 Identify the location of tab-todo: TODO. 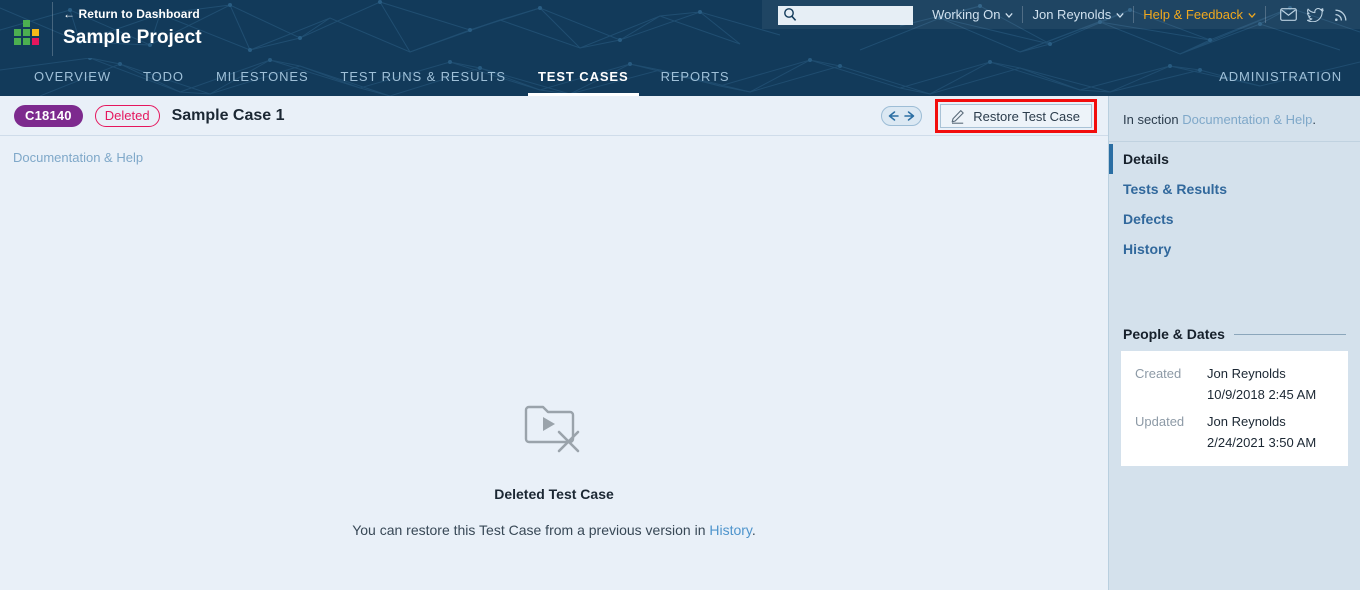
(163, 77).